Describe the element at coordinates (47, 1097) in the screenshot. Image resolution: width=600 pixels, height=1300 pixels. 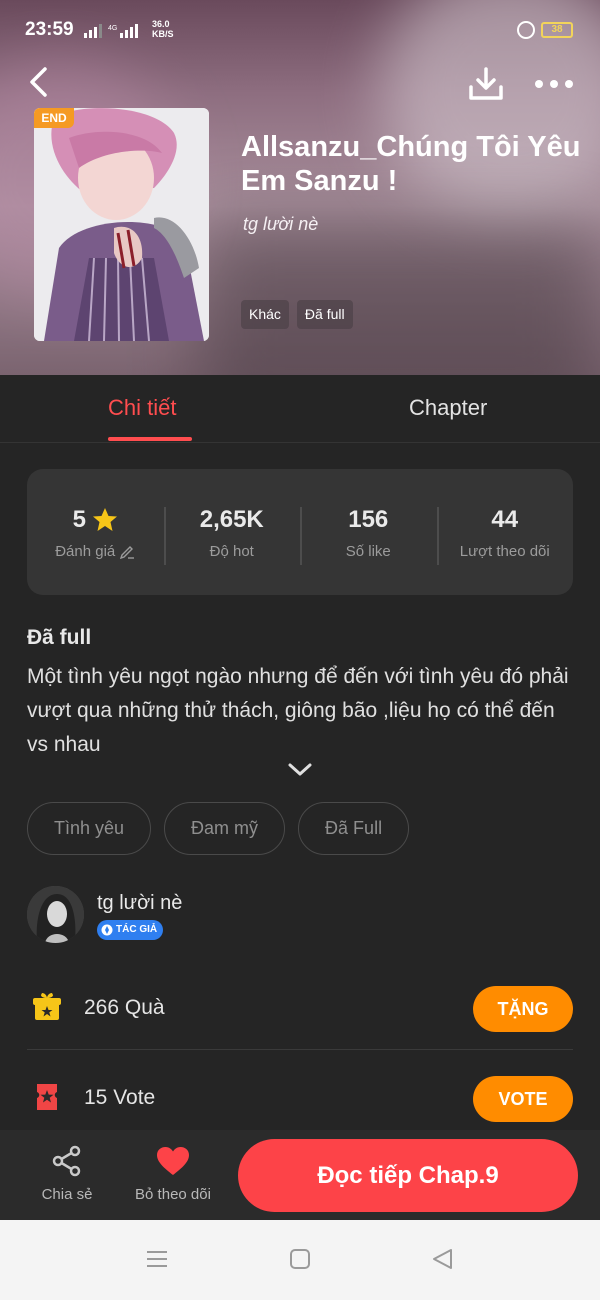
I see `vote-ticket-icon` at that location.